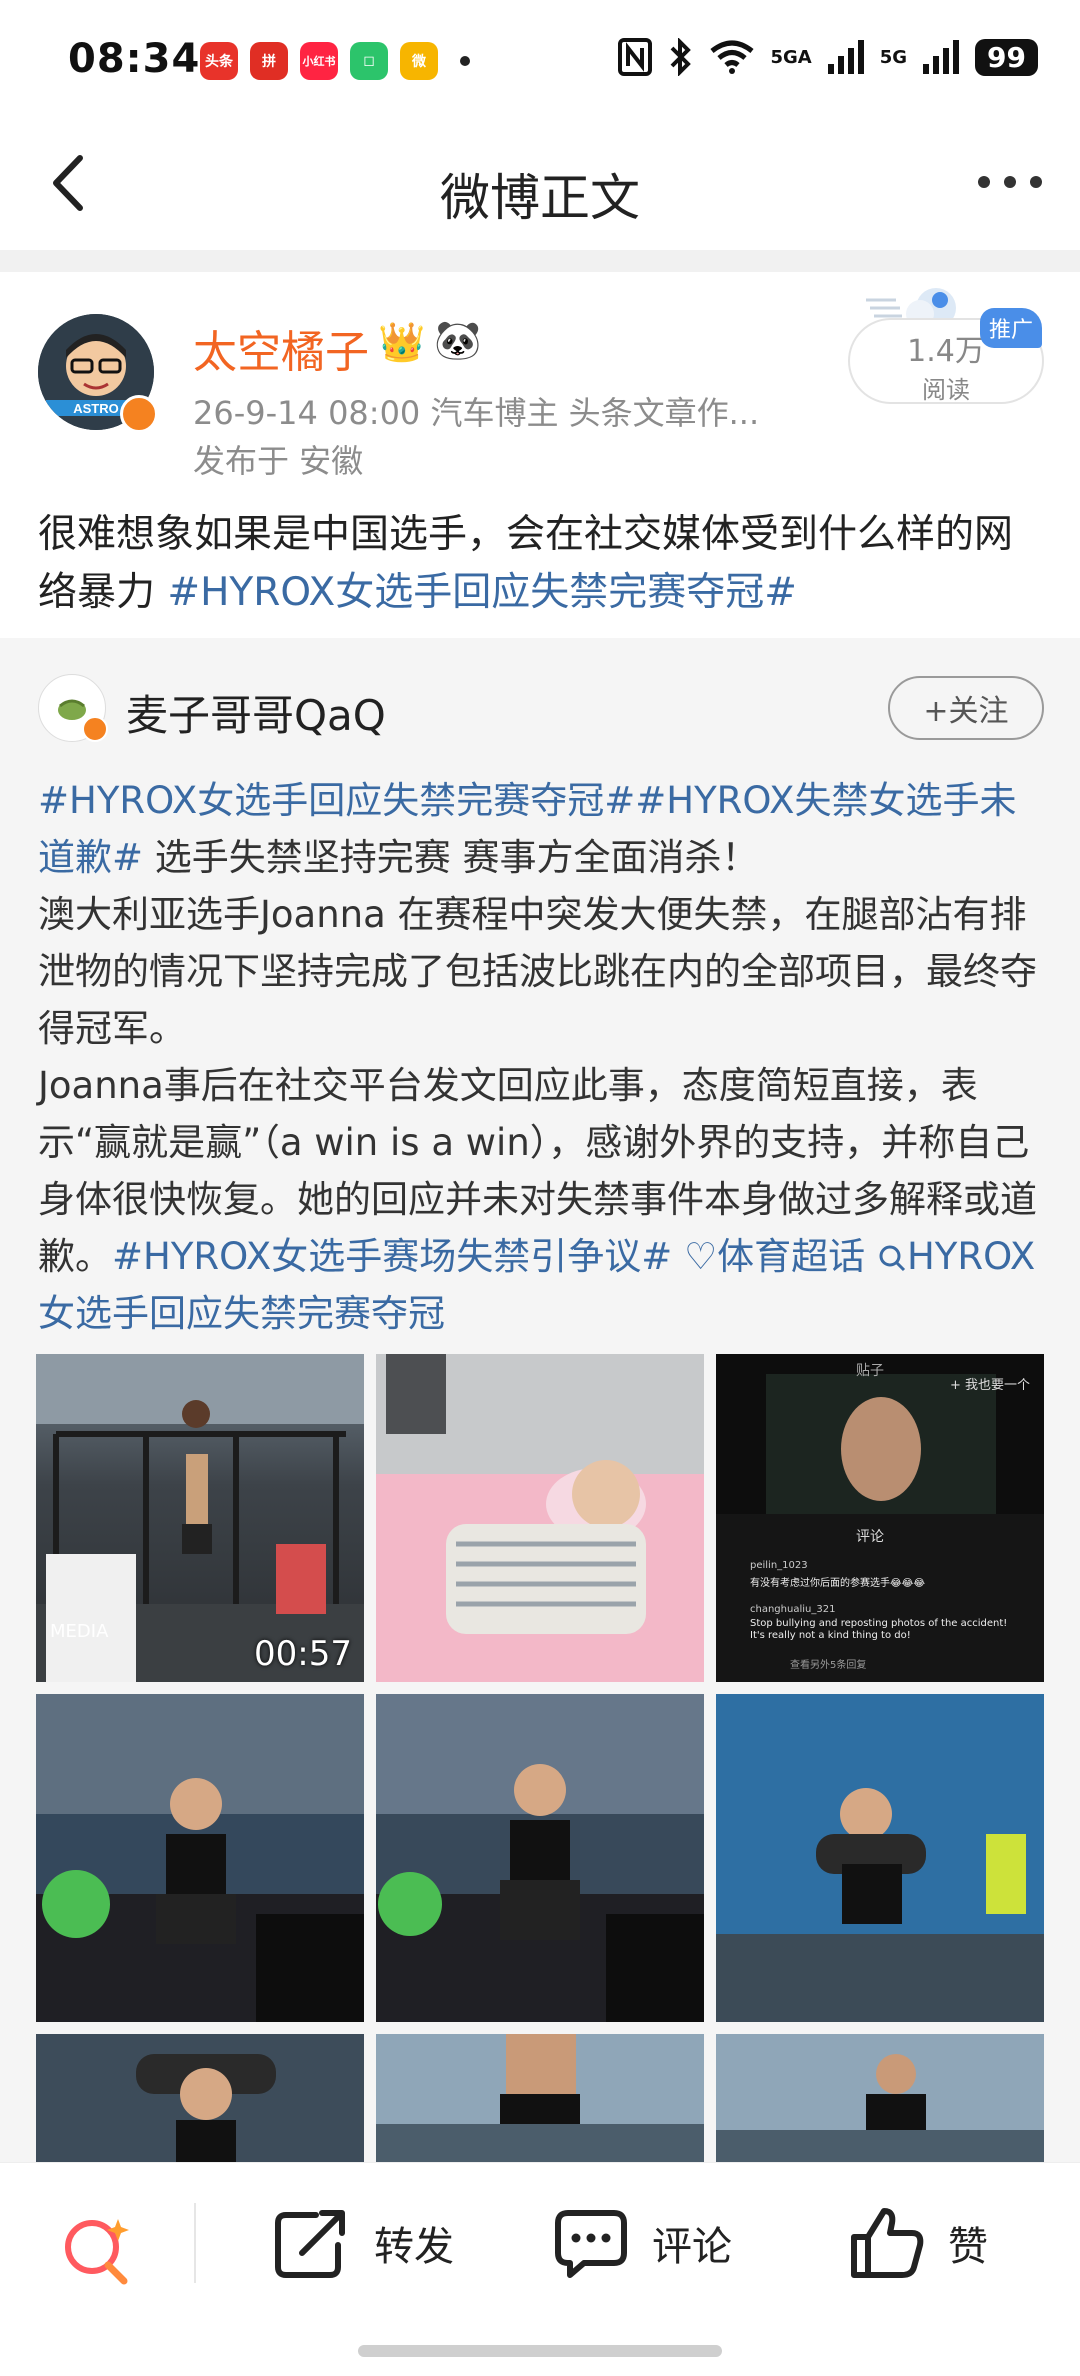 This screenshot has height=2376, width=1080. I want to click on more-options-icon, so click(1010, 182).